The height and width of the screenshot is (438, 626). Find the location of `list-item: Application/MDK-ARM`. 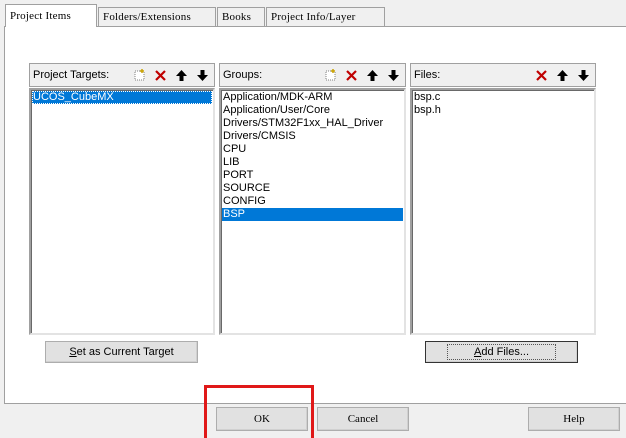

list-item: Application/MDK-ARM is located at coordinates (312, 97).